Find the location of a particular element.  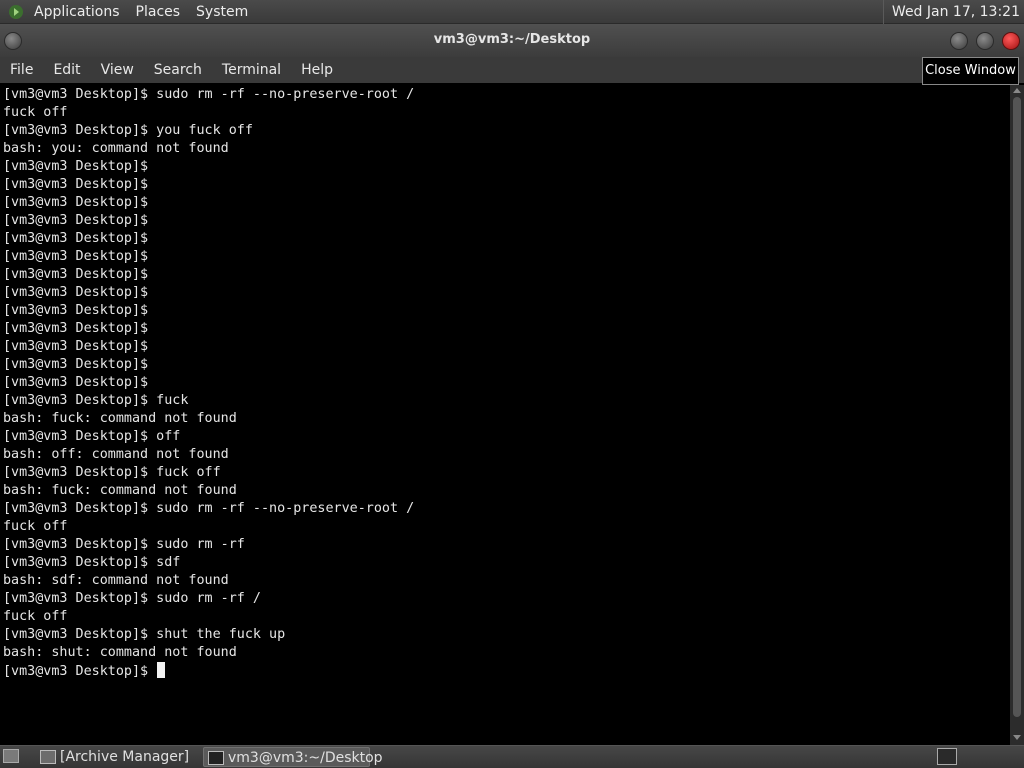

terminal-line: [vm3@vm3 Desktop]$ you fuck off is located at coordinates (128, 130).